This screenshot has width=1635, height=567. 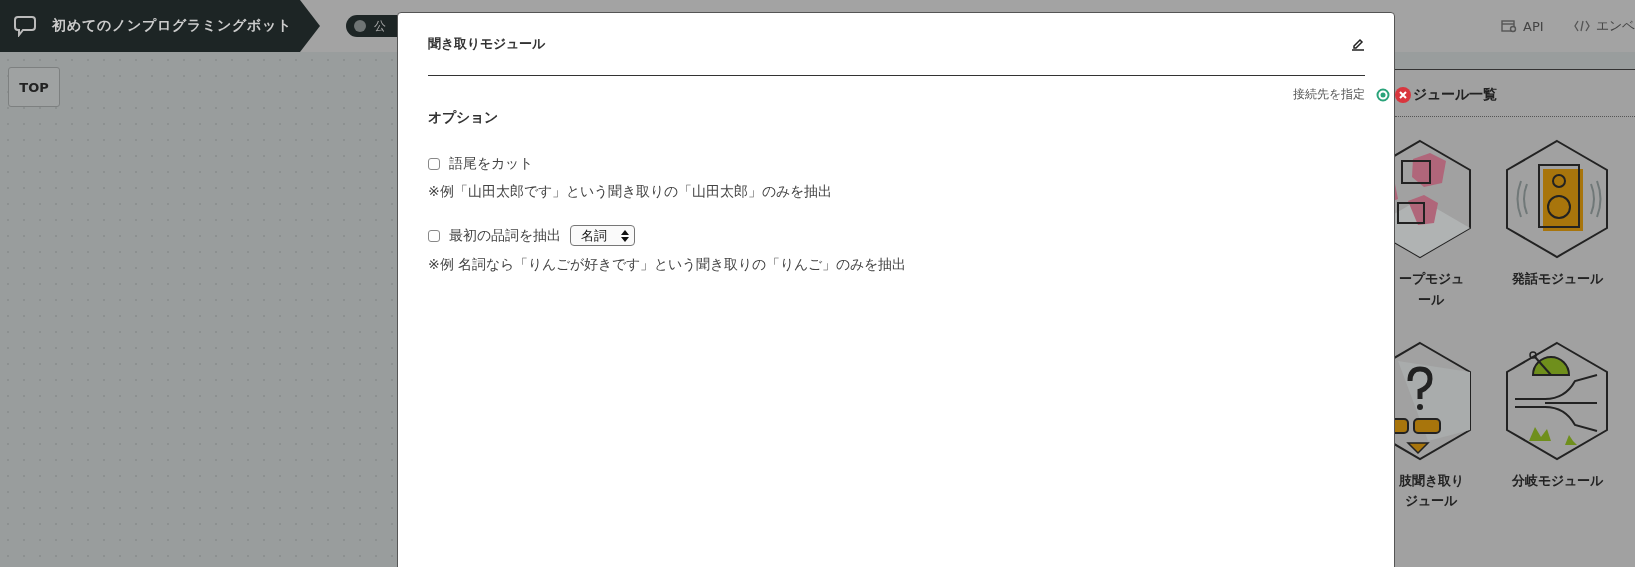 What do you see at coordinates (486, 44) in the screenshot?
I see `dialog-title: 聞き取りモジュール` at bounding box center [486, 44].